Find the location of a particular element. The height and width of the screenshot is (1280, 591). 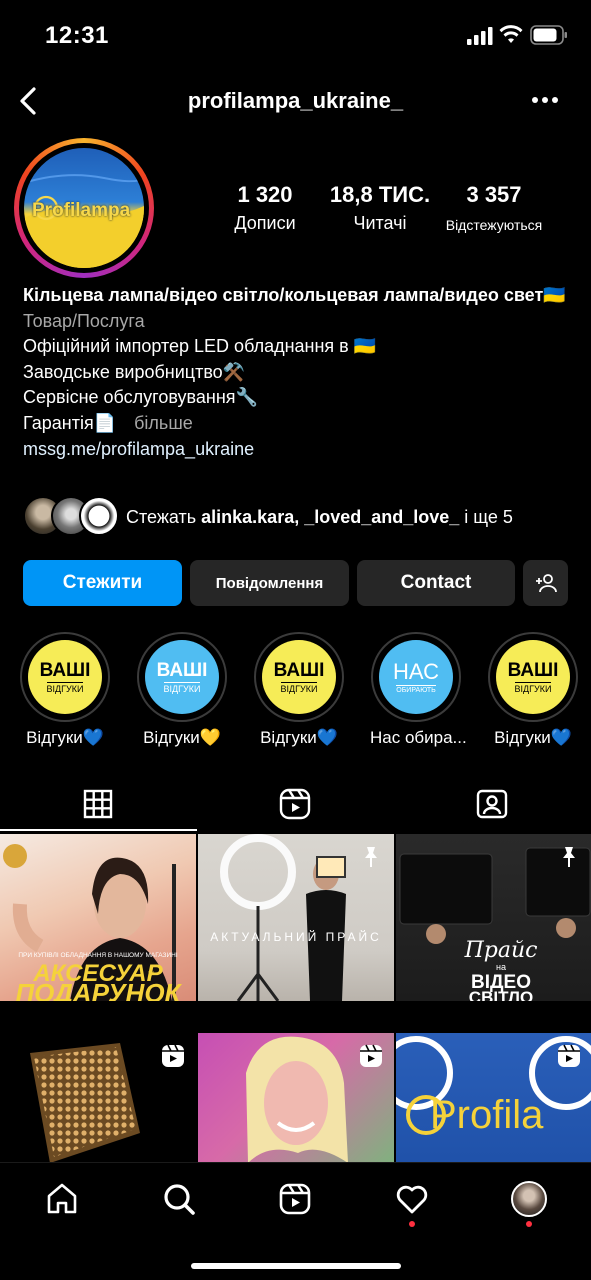

profile-notification-dot is located at coordinates (529, 1224).